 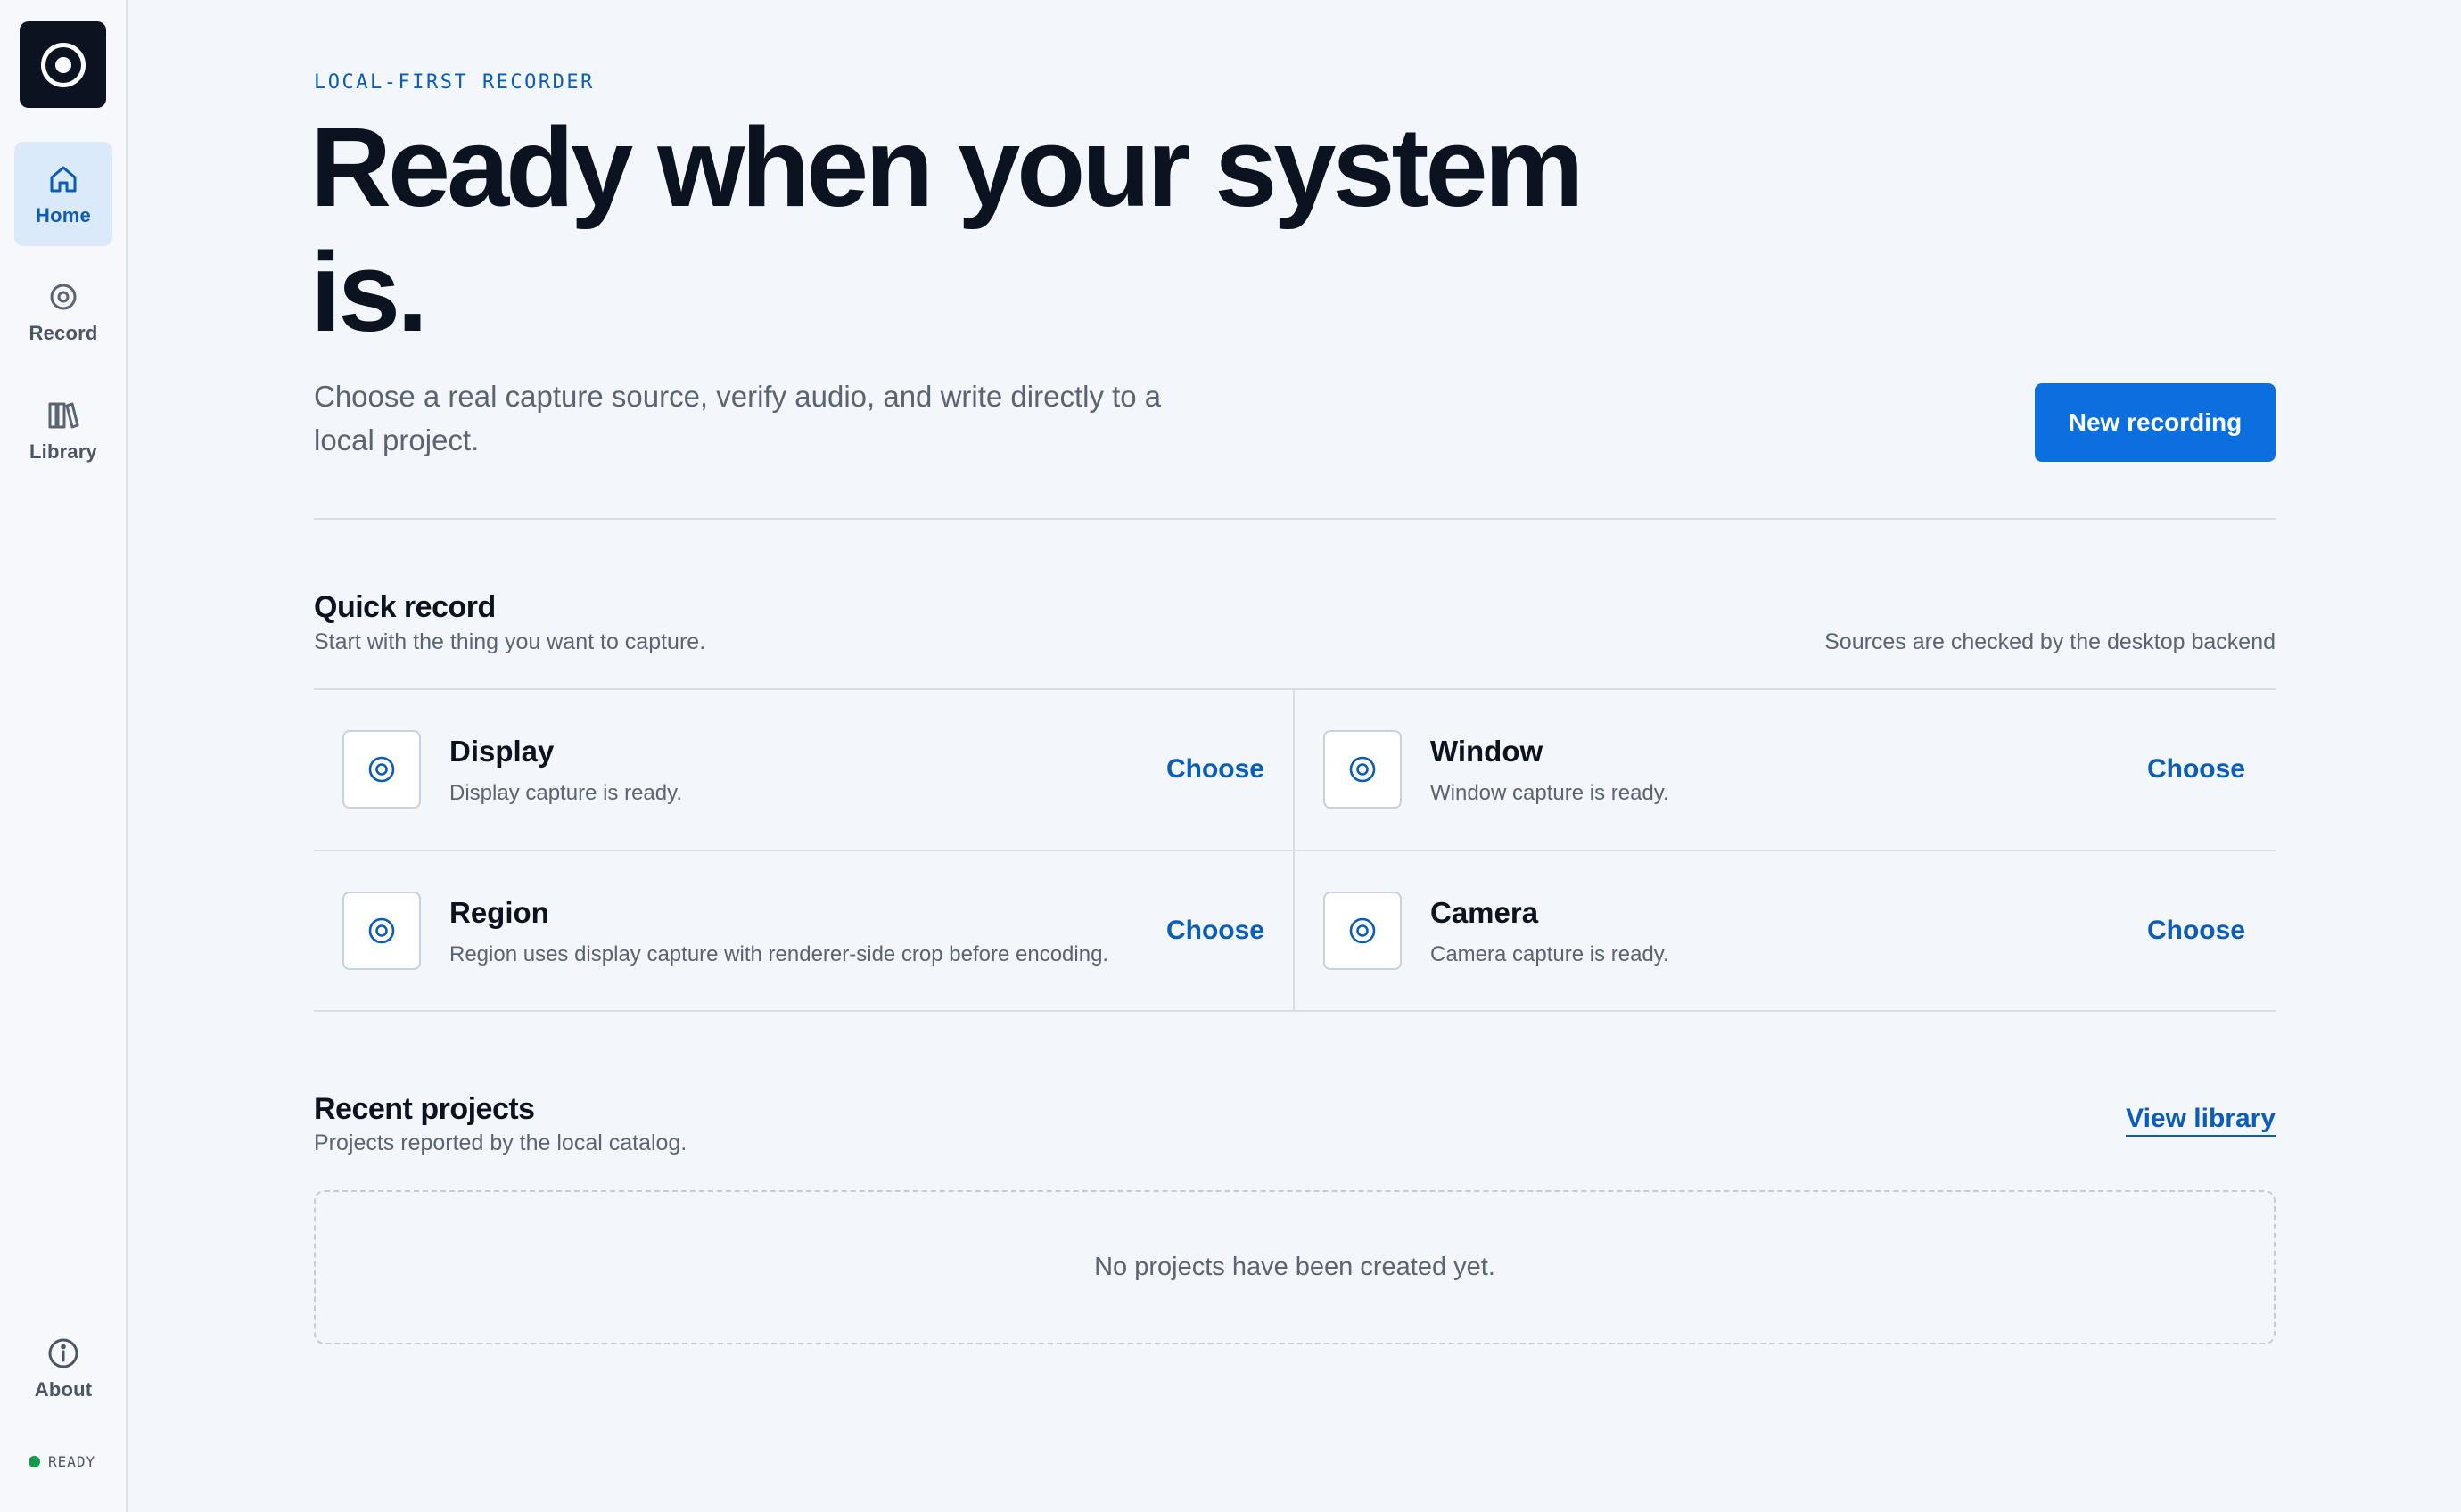 What do you see at coordinates (1215, 931) in the screenshot?
I see `choose-region-button: Choose` at bounding box center [1215, 931].